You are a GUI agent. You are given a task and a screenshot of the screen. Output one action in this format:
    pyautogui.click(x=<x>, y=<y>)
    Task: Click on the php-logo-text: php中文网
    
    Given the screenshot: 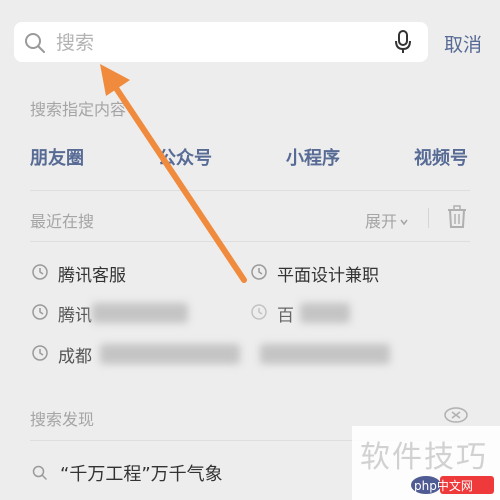 What is the action you would take?
    pyautogui.click(x=443, y=486)
    